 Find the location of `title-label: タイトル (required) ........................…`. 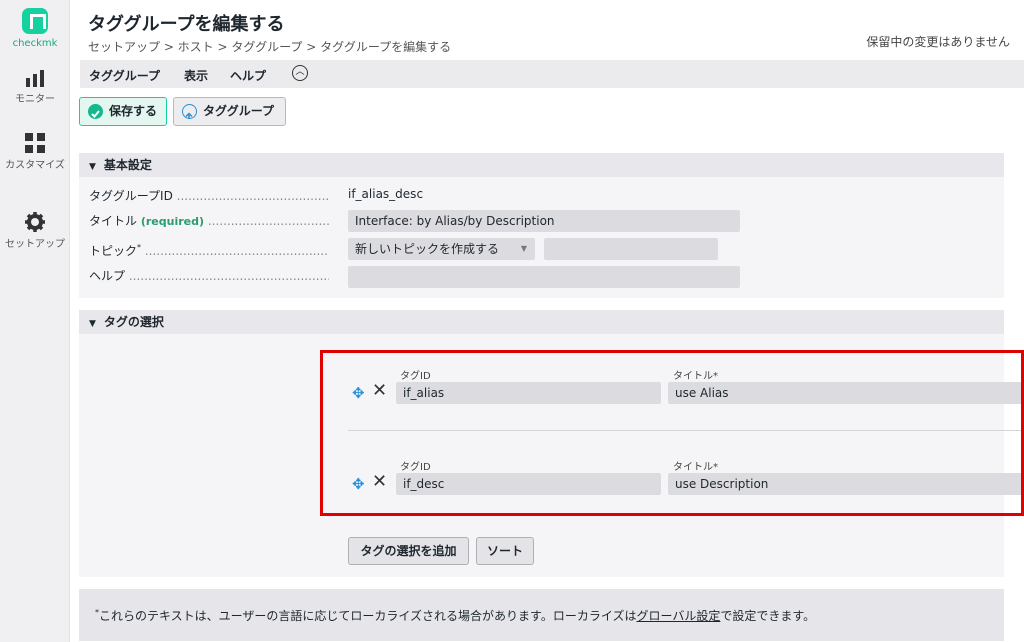

title-label: タイトル (required) ........................… is located at coordinates (209, 220).